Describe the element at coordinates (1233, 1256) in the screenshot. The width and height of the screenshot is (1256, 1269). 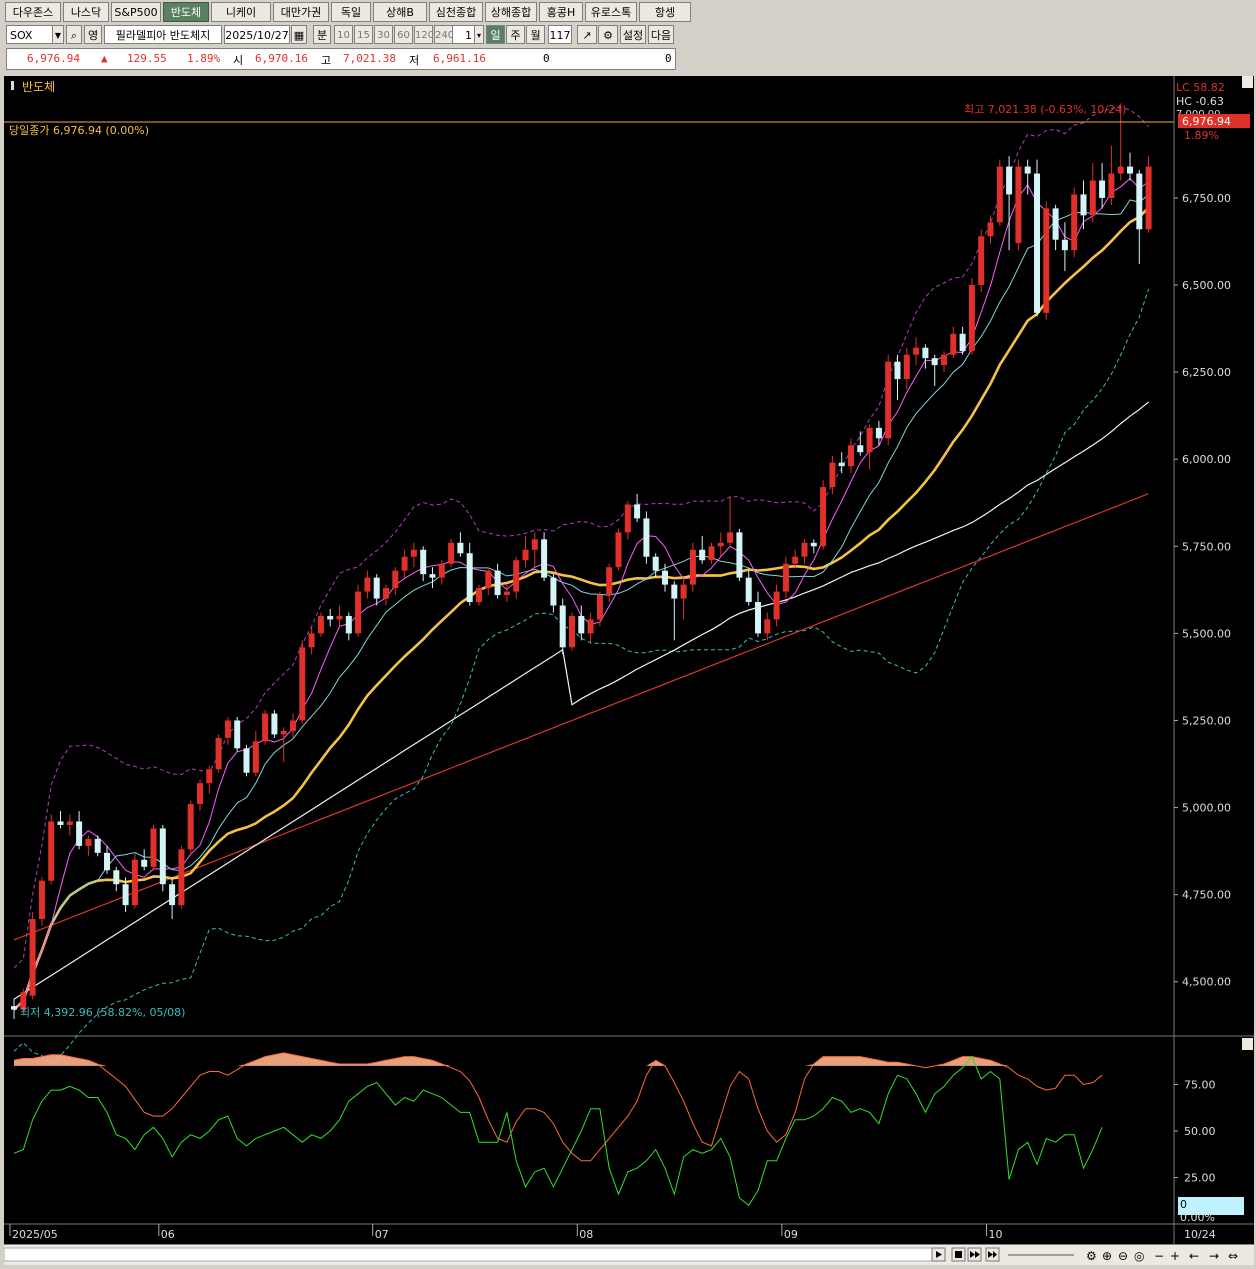
I see `arrow-lr-icon: ⇔` at that location.